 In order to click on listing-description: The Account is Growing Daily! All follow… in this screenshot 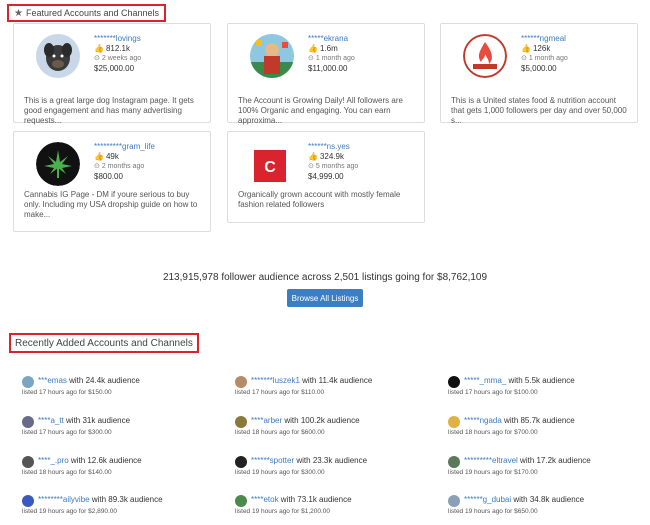, I will do `click(320, 110)`.